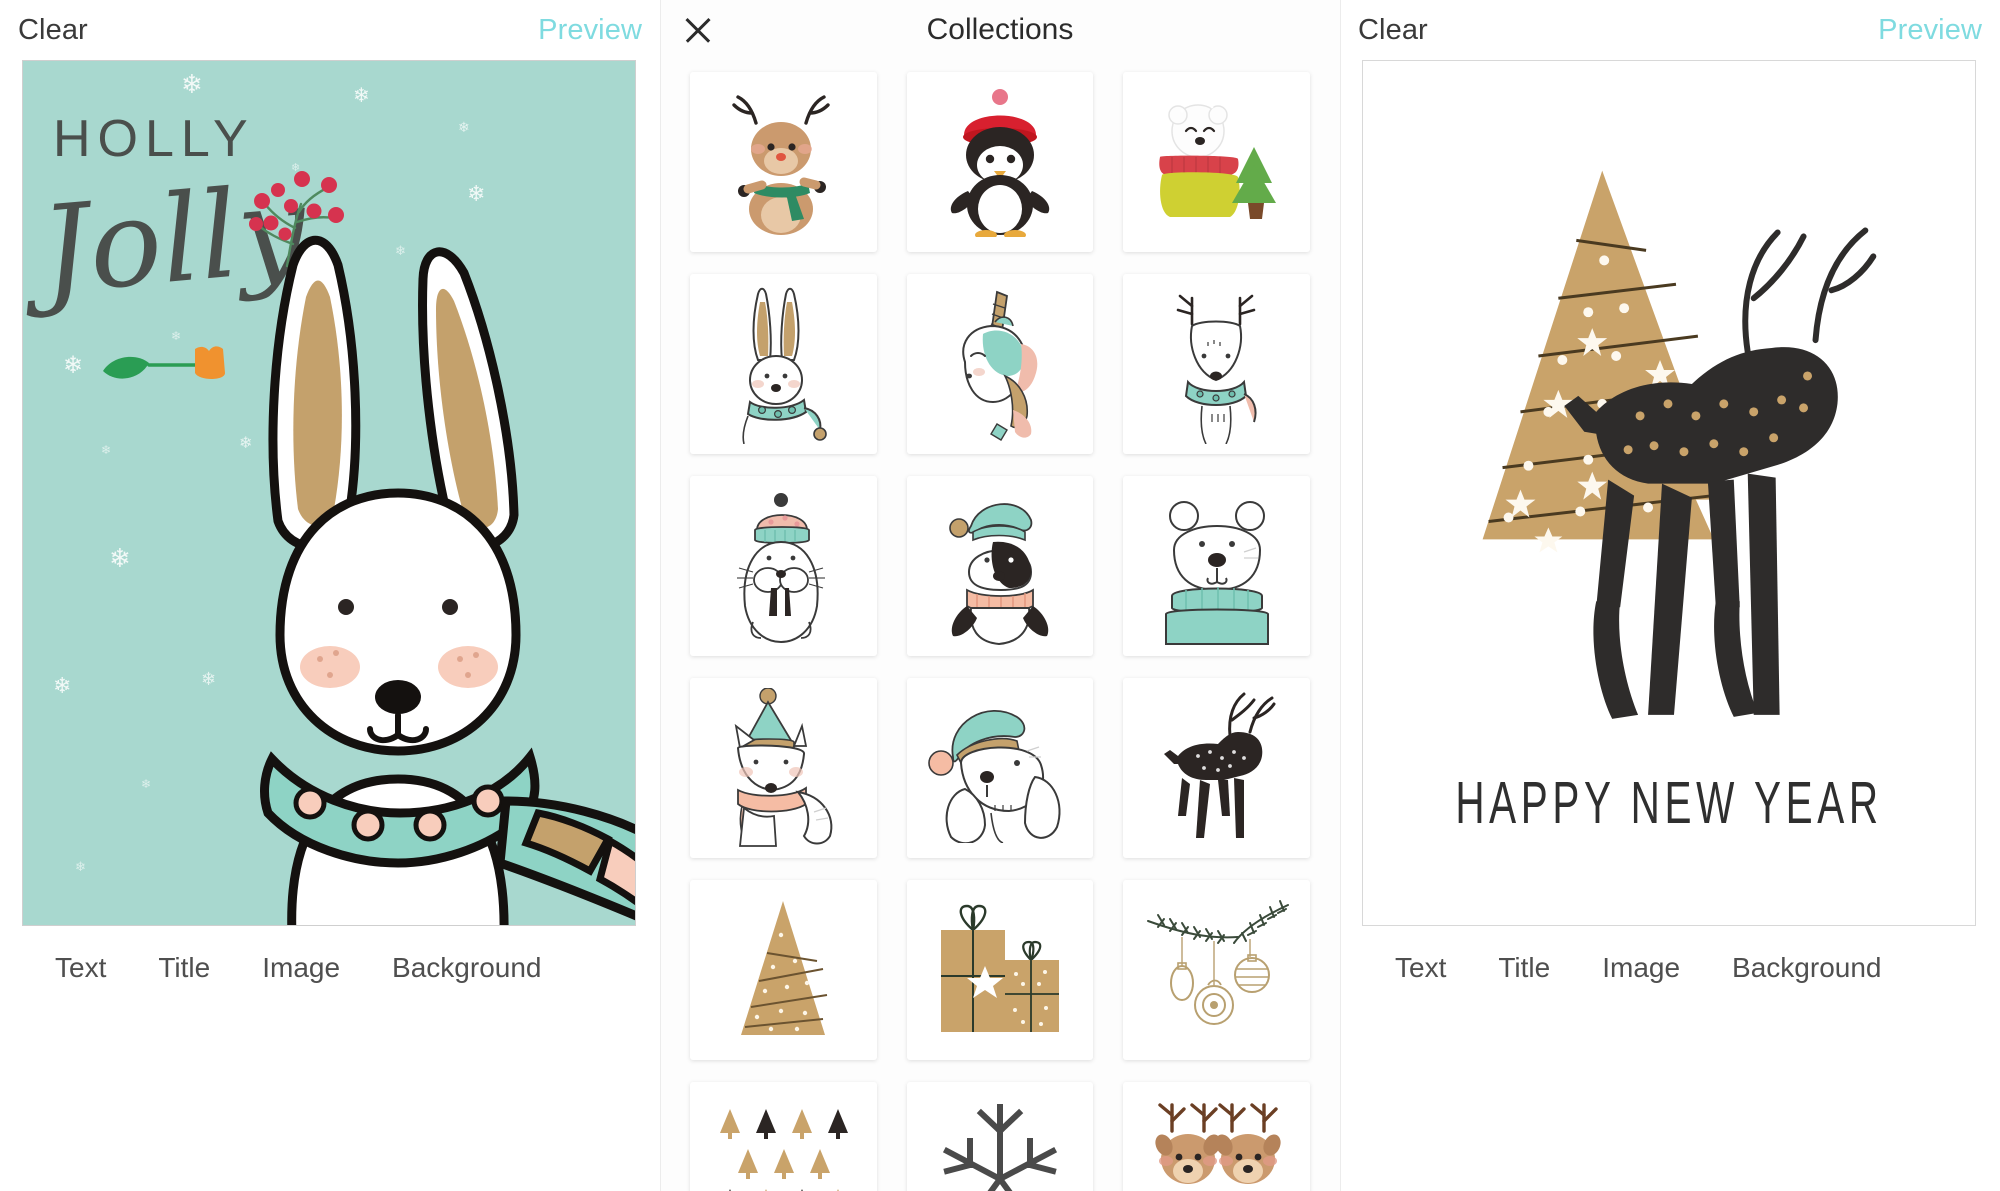 Image resolution: width=2000 pixels, height=1191 pixels. Describe the element at coordinates (330, 30) in the screenshot. I see `left-header: Clear Preview` at that location.